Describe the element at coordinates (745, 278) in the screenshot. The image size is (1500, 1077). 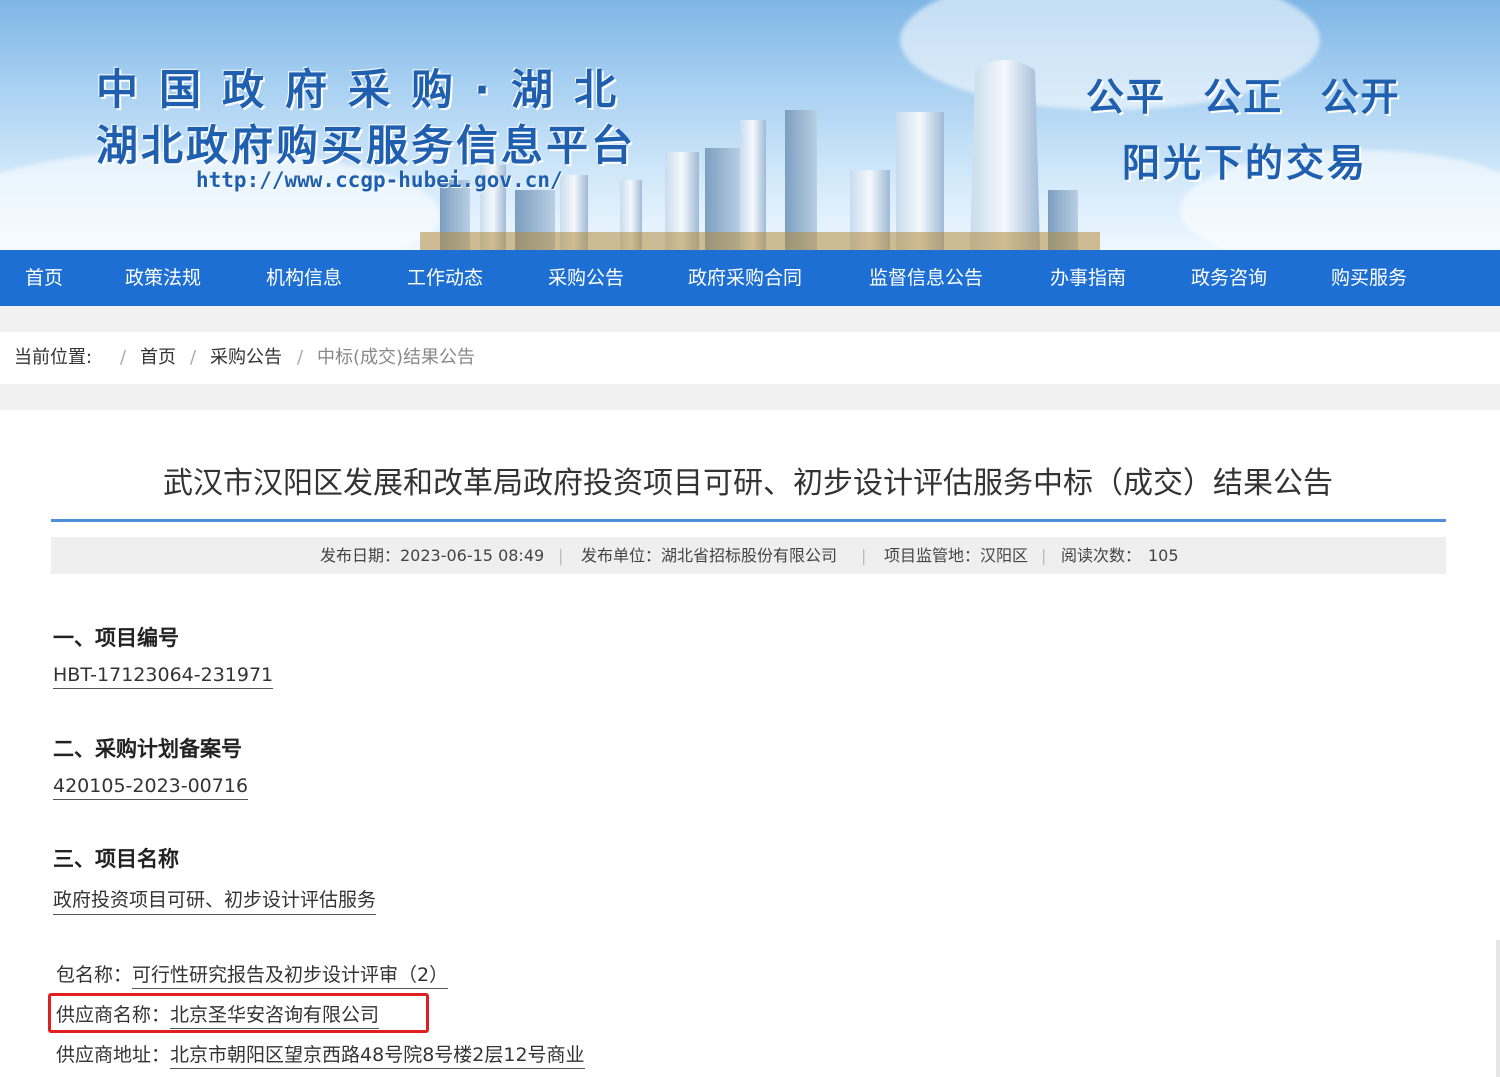
I see `nav-item-contracts: 政府采购合同` at that location.